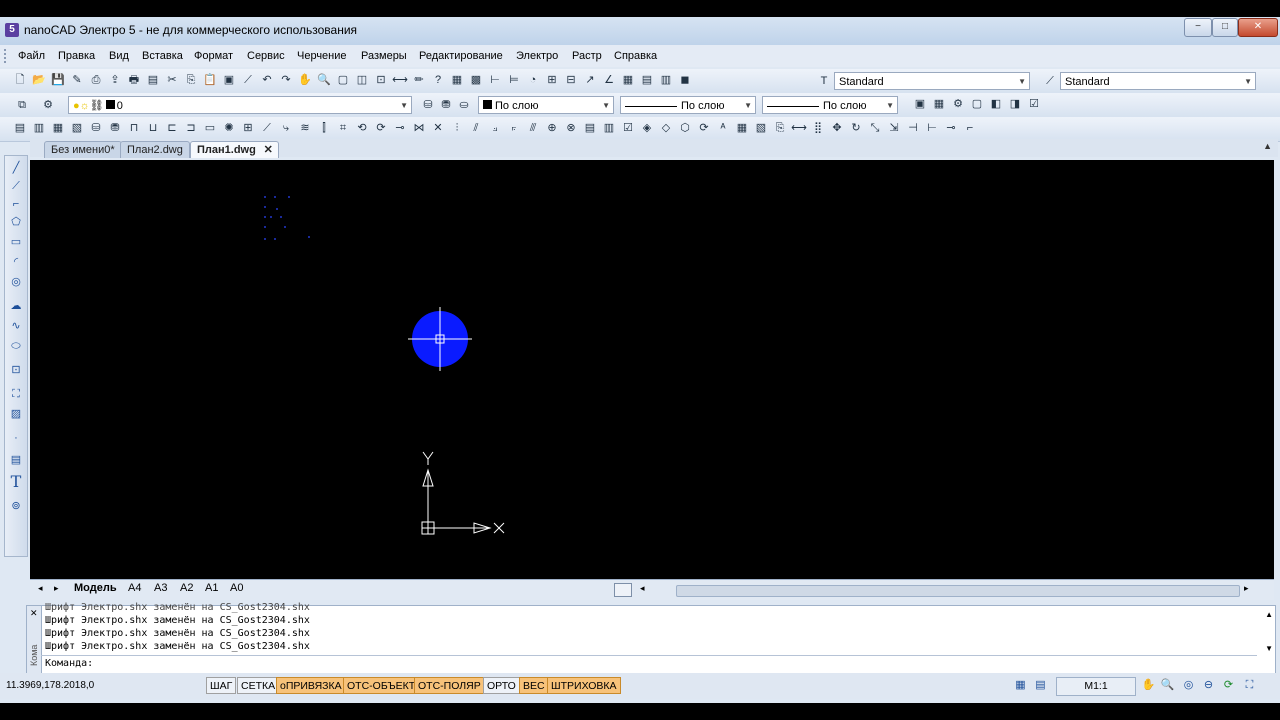 The image size is (1280, 720). What do you see at coordinates (723, 128) in the screenshot?
I see `abc-icon: ᴬ` at bounding box center [723, 128].